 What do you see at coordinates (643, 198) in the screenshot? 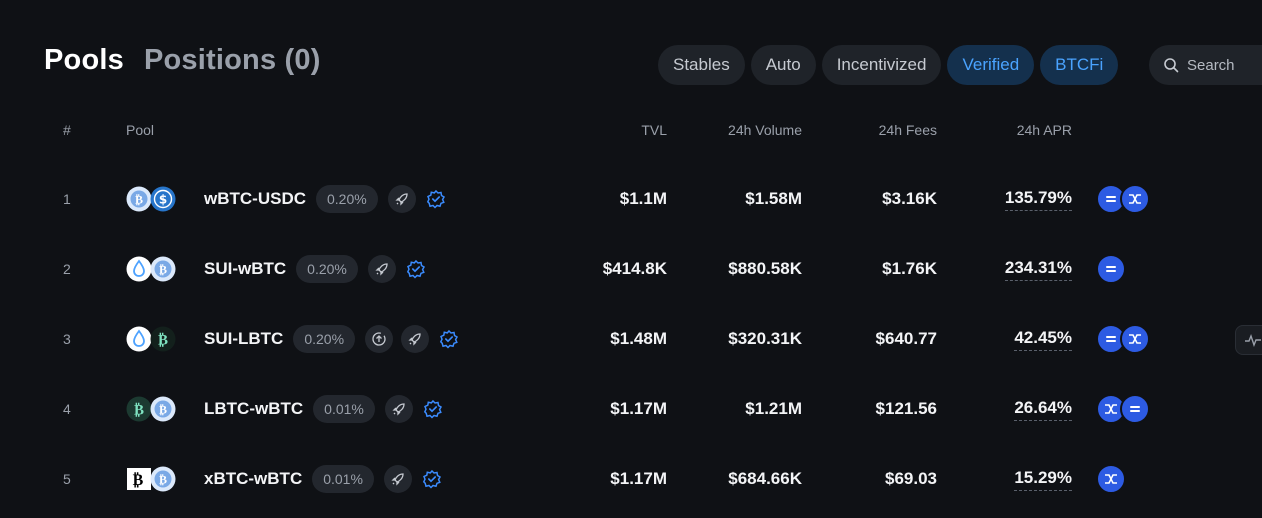
I see `tvl-value: $1.1M` at bounding box center [643, 198].